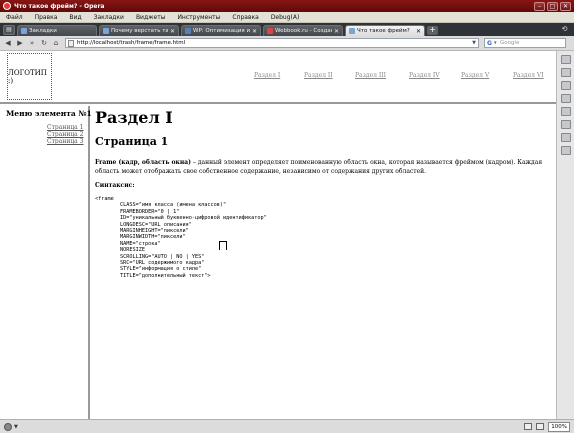 Image resolution: width=574 pixels, height=433 pixels. What do you see at coordinates (65, 141) in the screenshot?
I see `sidebar-link-page-3: Страница 3` at bounding box center [65, 141].